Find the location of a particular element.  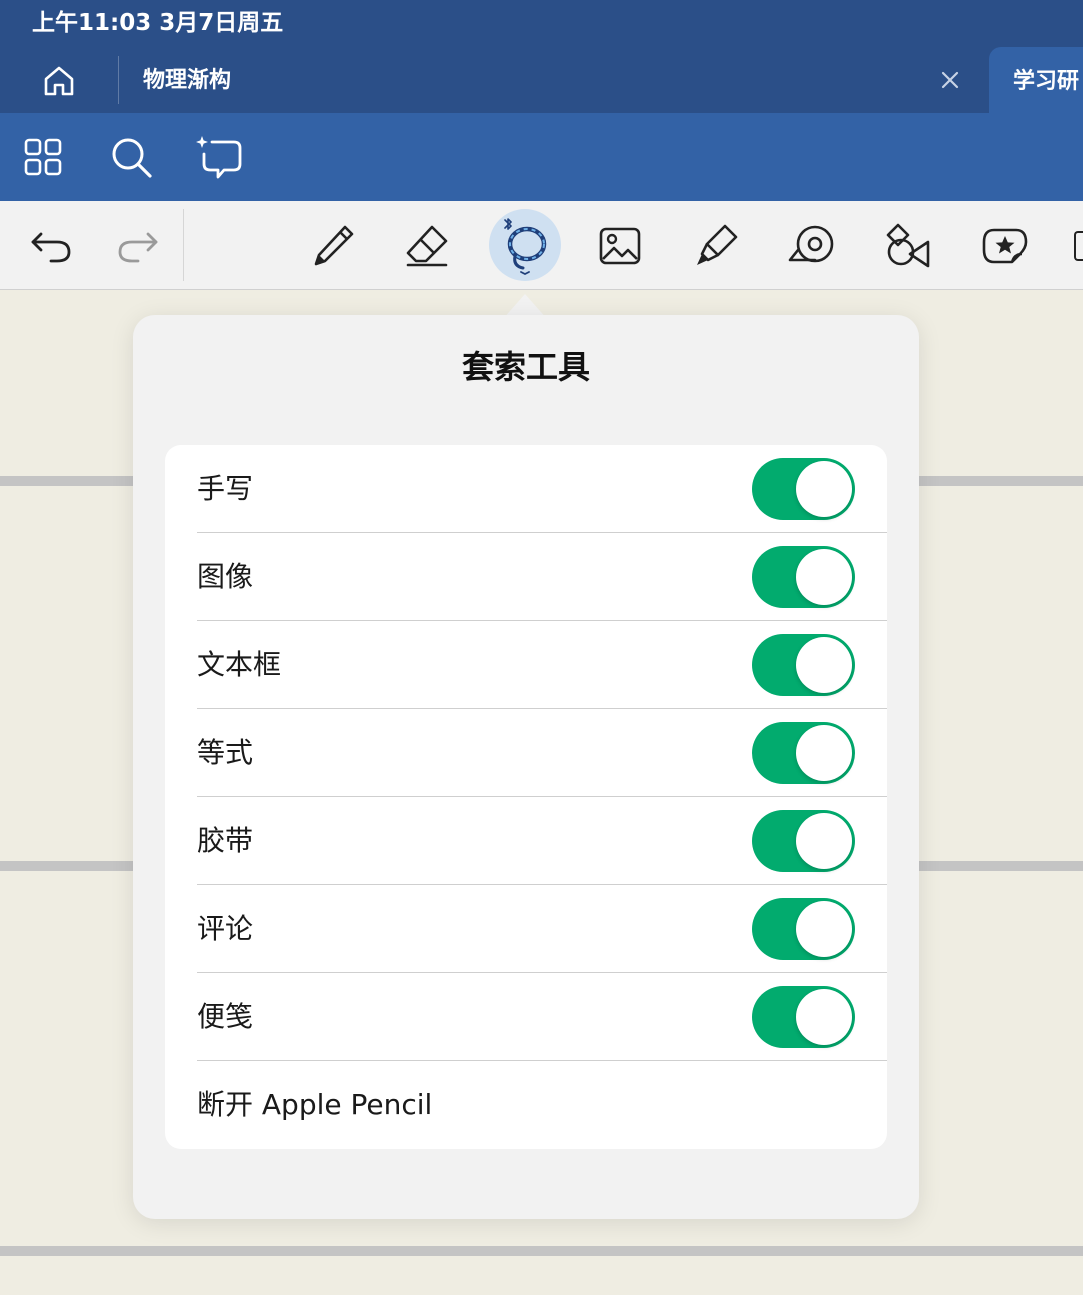

search-button is located at coordinates (131, 157).